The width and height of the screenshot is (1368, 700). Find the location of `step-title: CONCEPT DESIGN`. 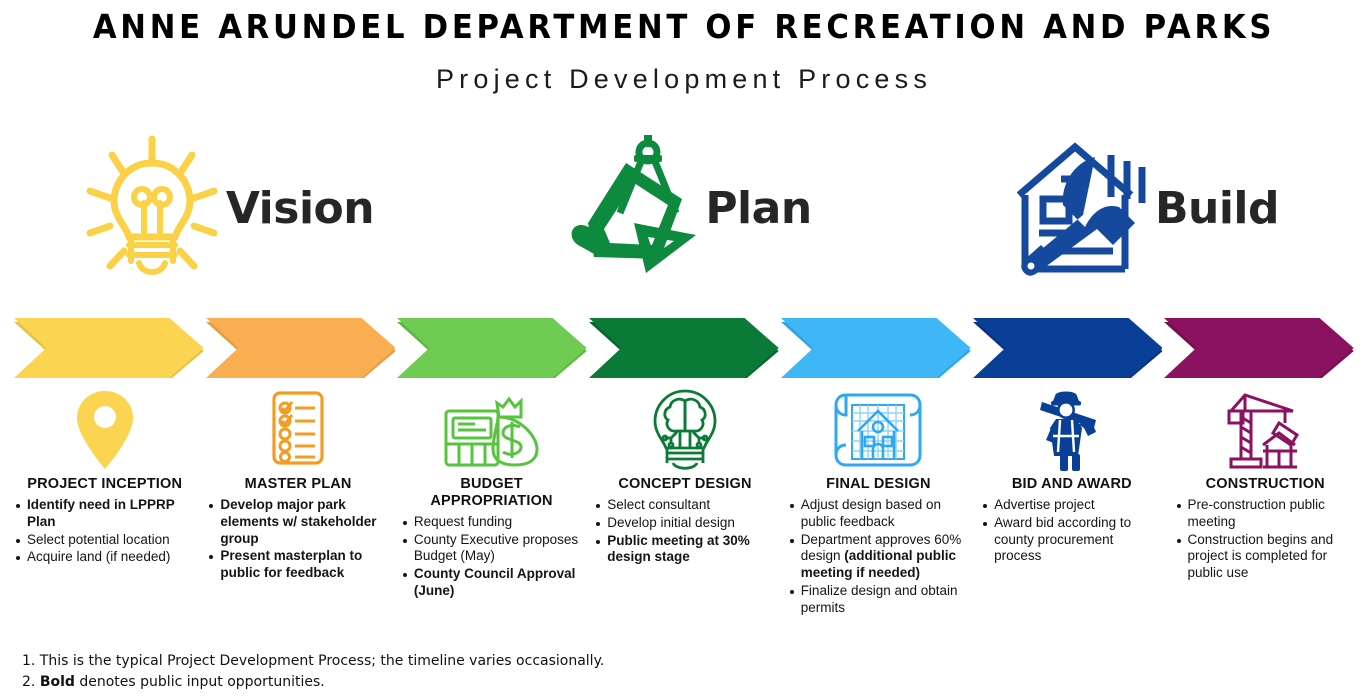

step-title: CONCEPT DESIGN is located at coordinates (685, 484).